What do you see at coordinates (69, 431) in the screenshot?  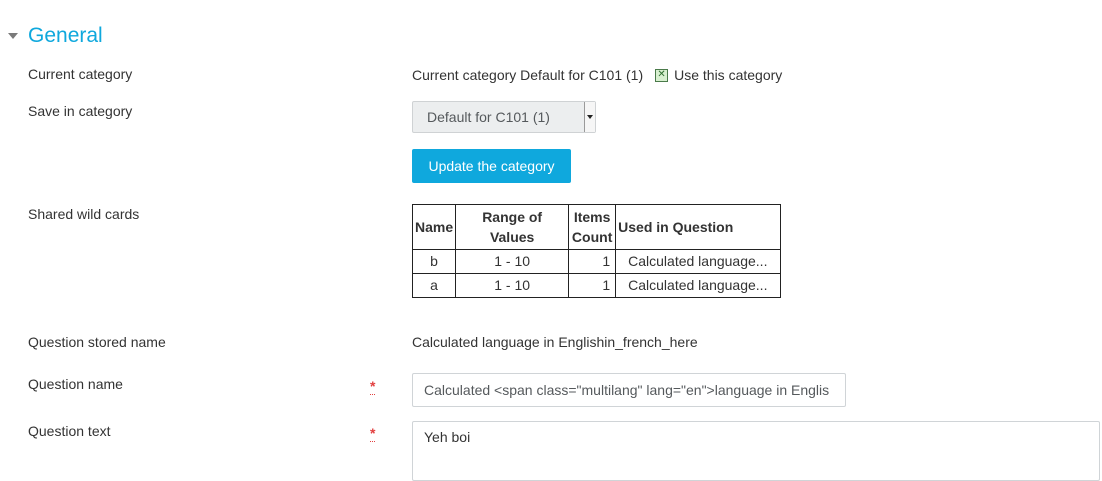 I see `question-text-label: Question text` at bounding box center [69, 431].